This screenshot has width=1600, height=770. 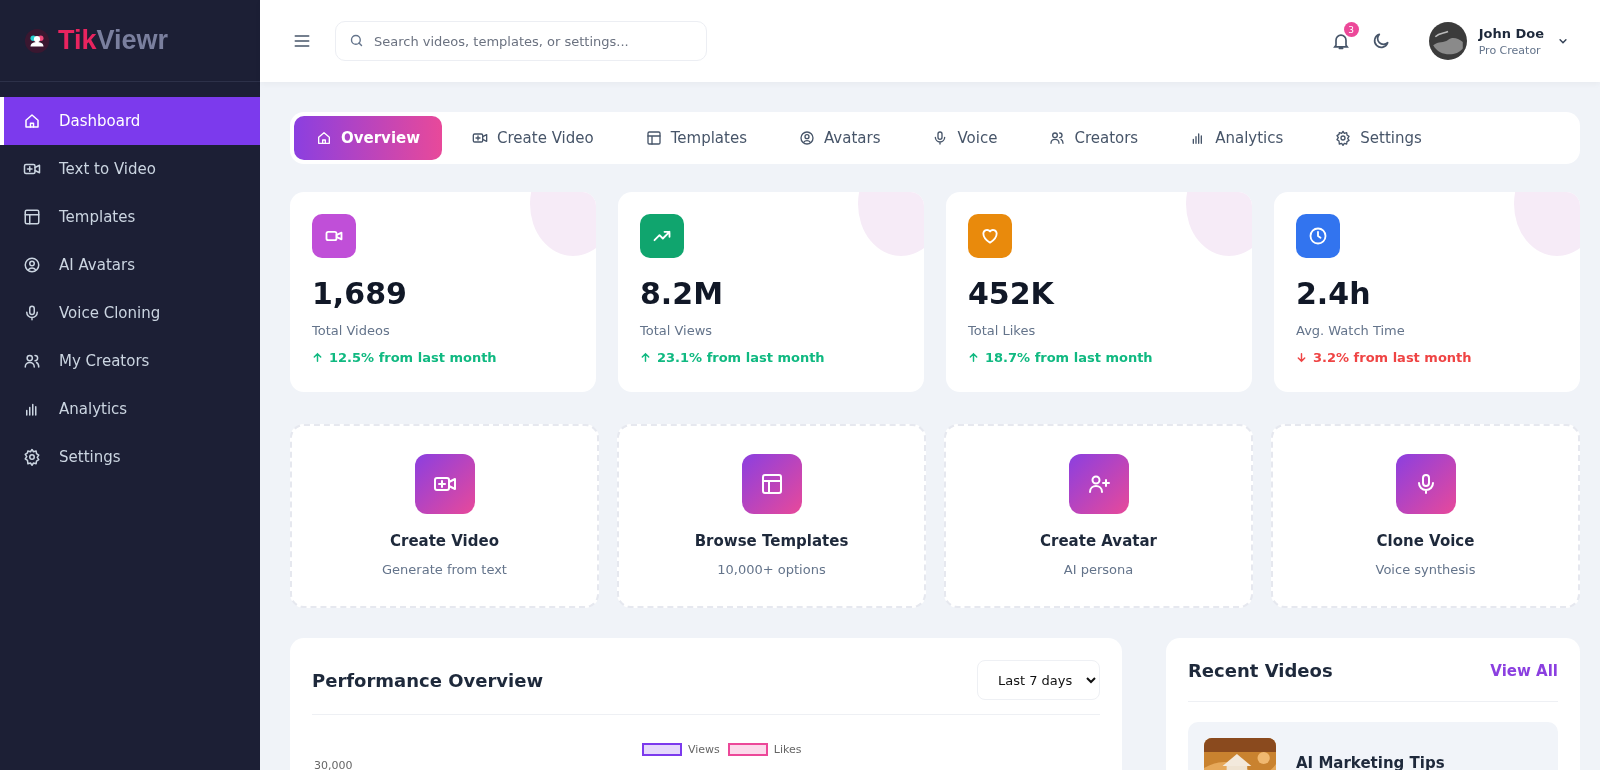 I want to click on notification-badge: 3, so click(x=1351, y=29).